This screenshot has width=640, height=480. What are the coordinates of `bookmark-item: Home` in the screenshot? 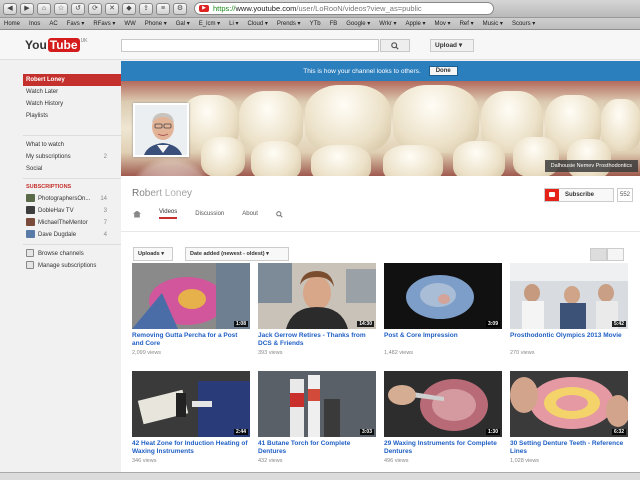 It's located at (12, 24).